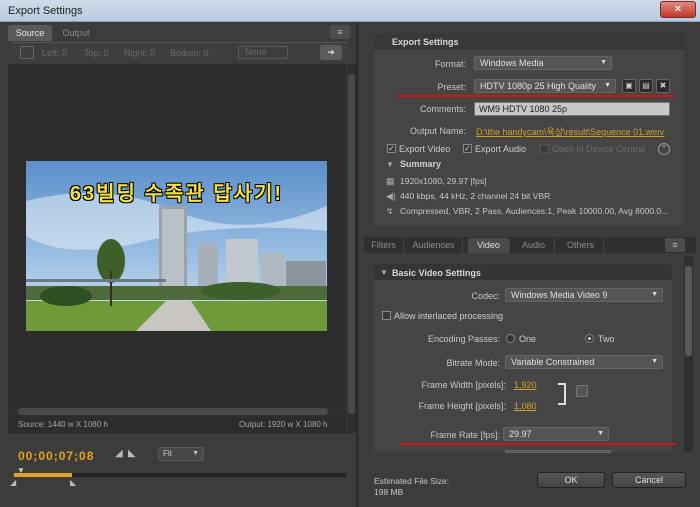 This screenshot has height=507, width=700. I want to click on tab-others: Others, so click(581, 245).